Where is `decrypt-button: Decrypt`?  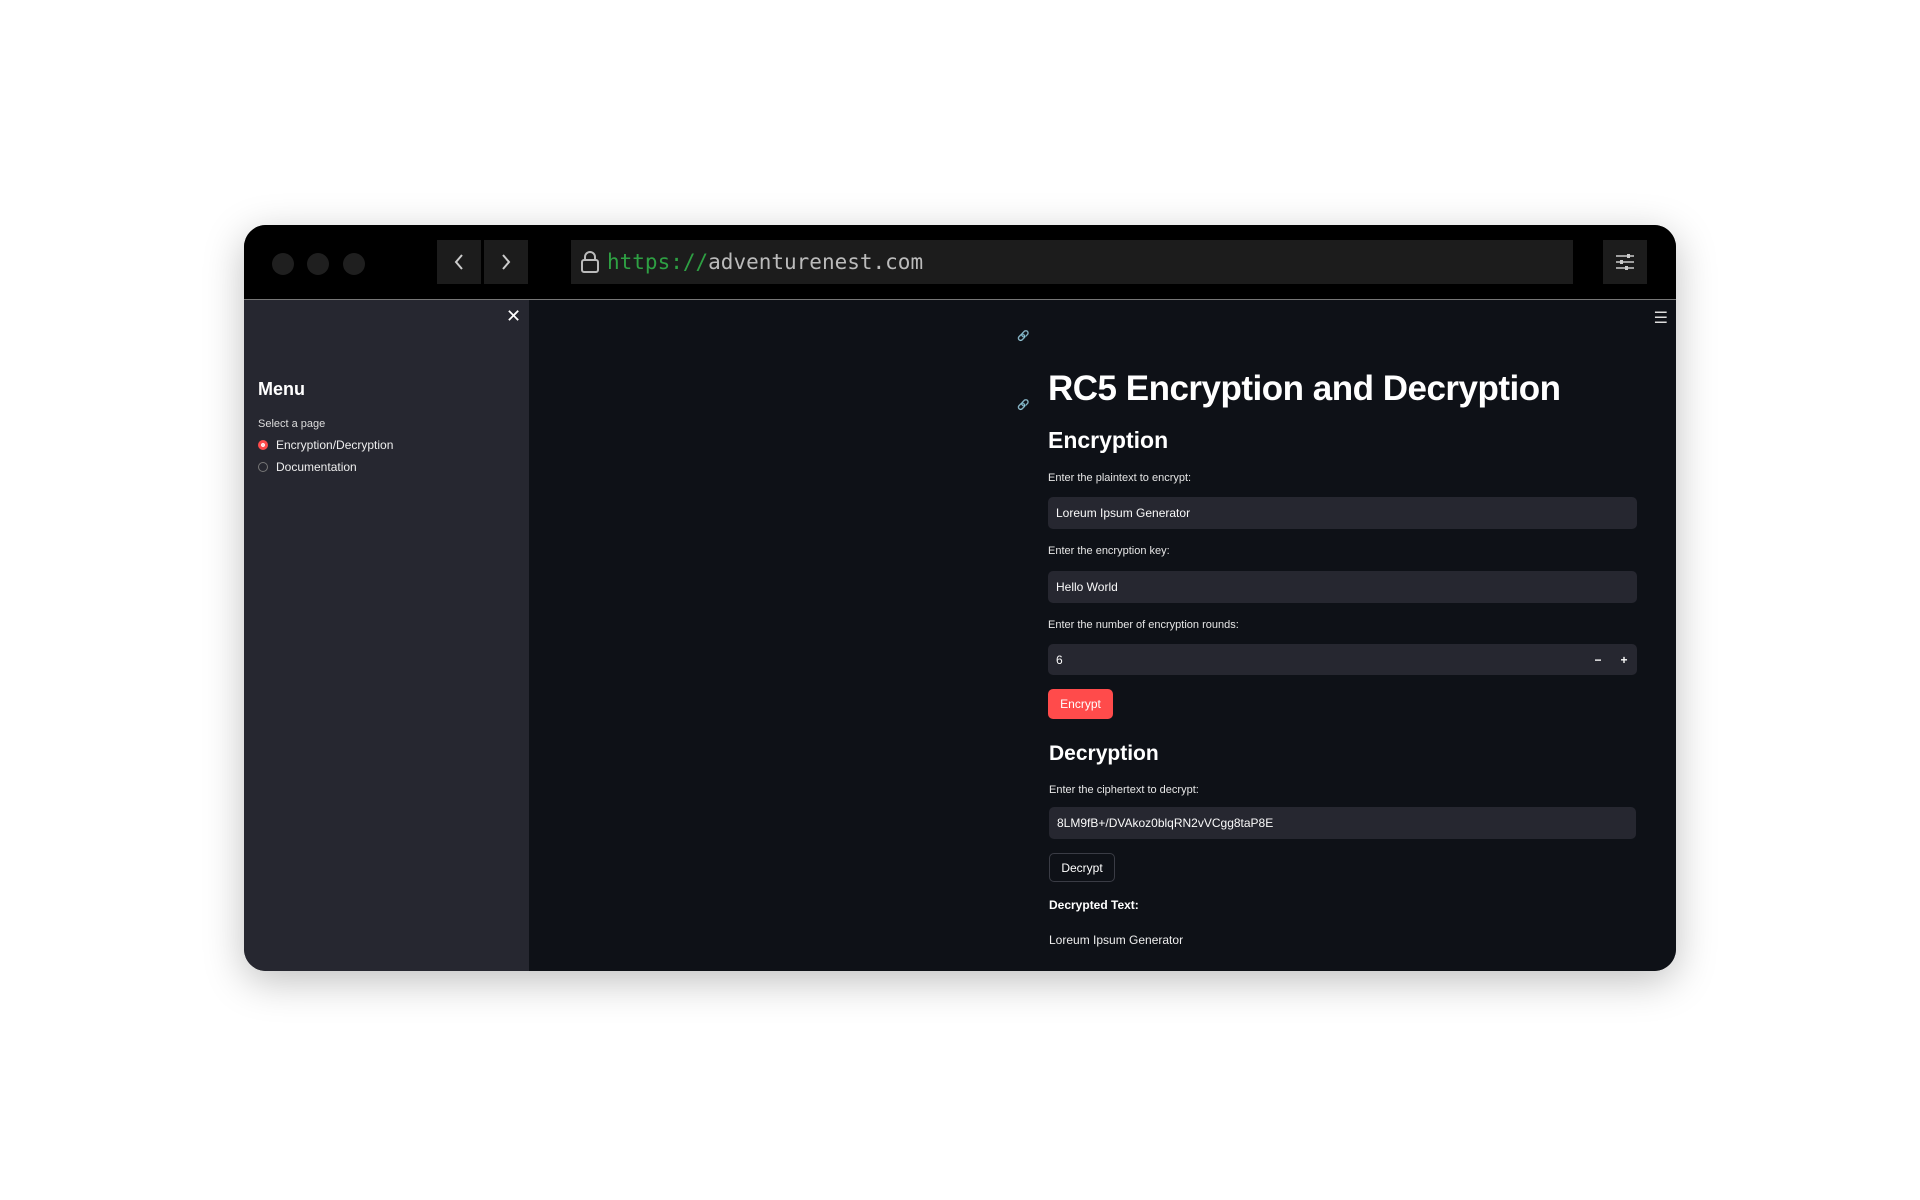
decrypt-button: Decrypt is located at coordinates (1082, 867).